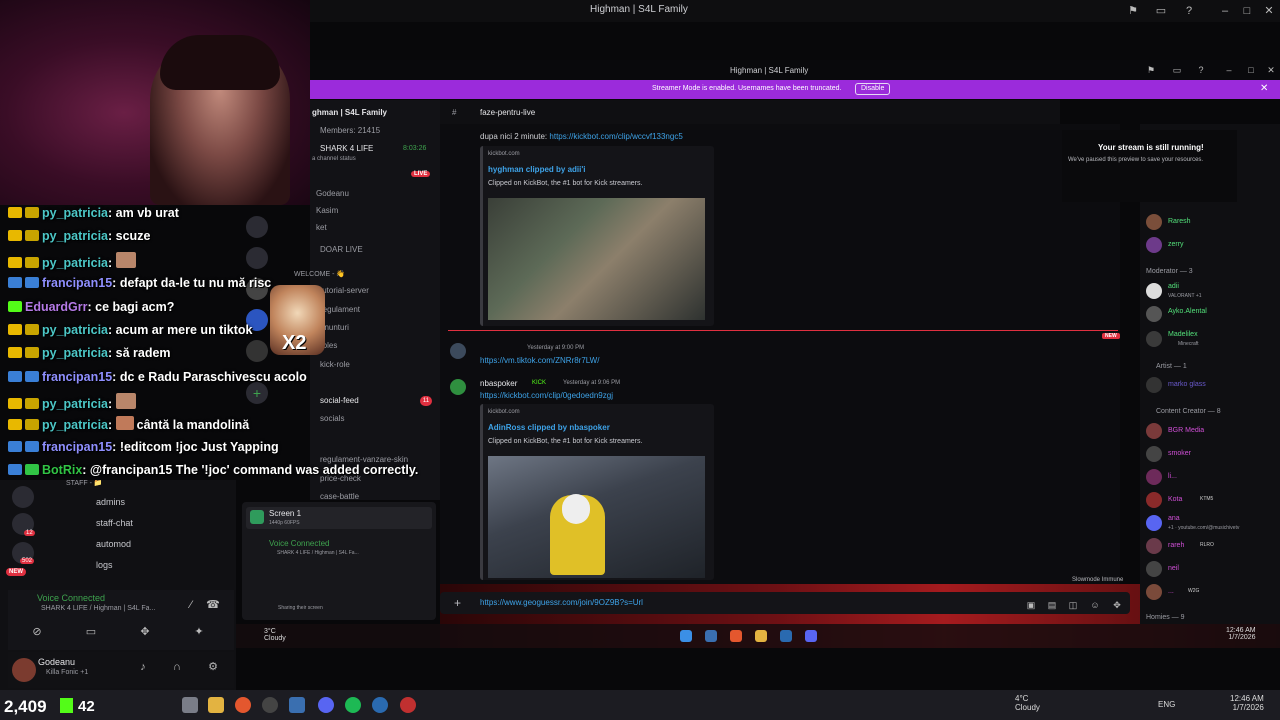 The height and width of the screenshot is (720, 1280). Describe the element at coordinates (1175, 499) in the screenshot. I see `member-name: Kota` at that location.